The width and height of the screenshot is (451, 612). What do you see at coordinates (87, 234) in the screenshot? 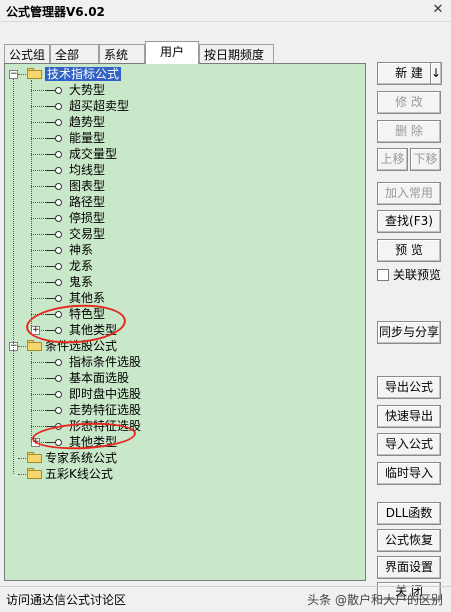
I see `tree-item: 交易型` at bounding box center [87, 234].